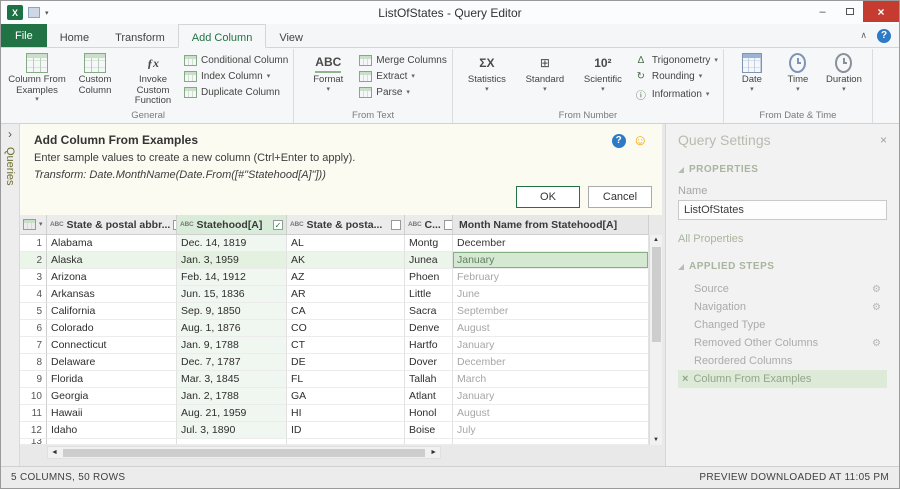  What do you see at coordinates (844, 79) in the screenshot?
I see `ribbon-button-duration: Duration ▾` at bounding box center [844, 79].